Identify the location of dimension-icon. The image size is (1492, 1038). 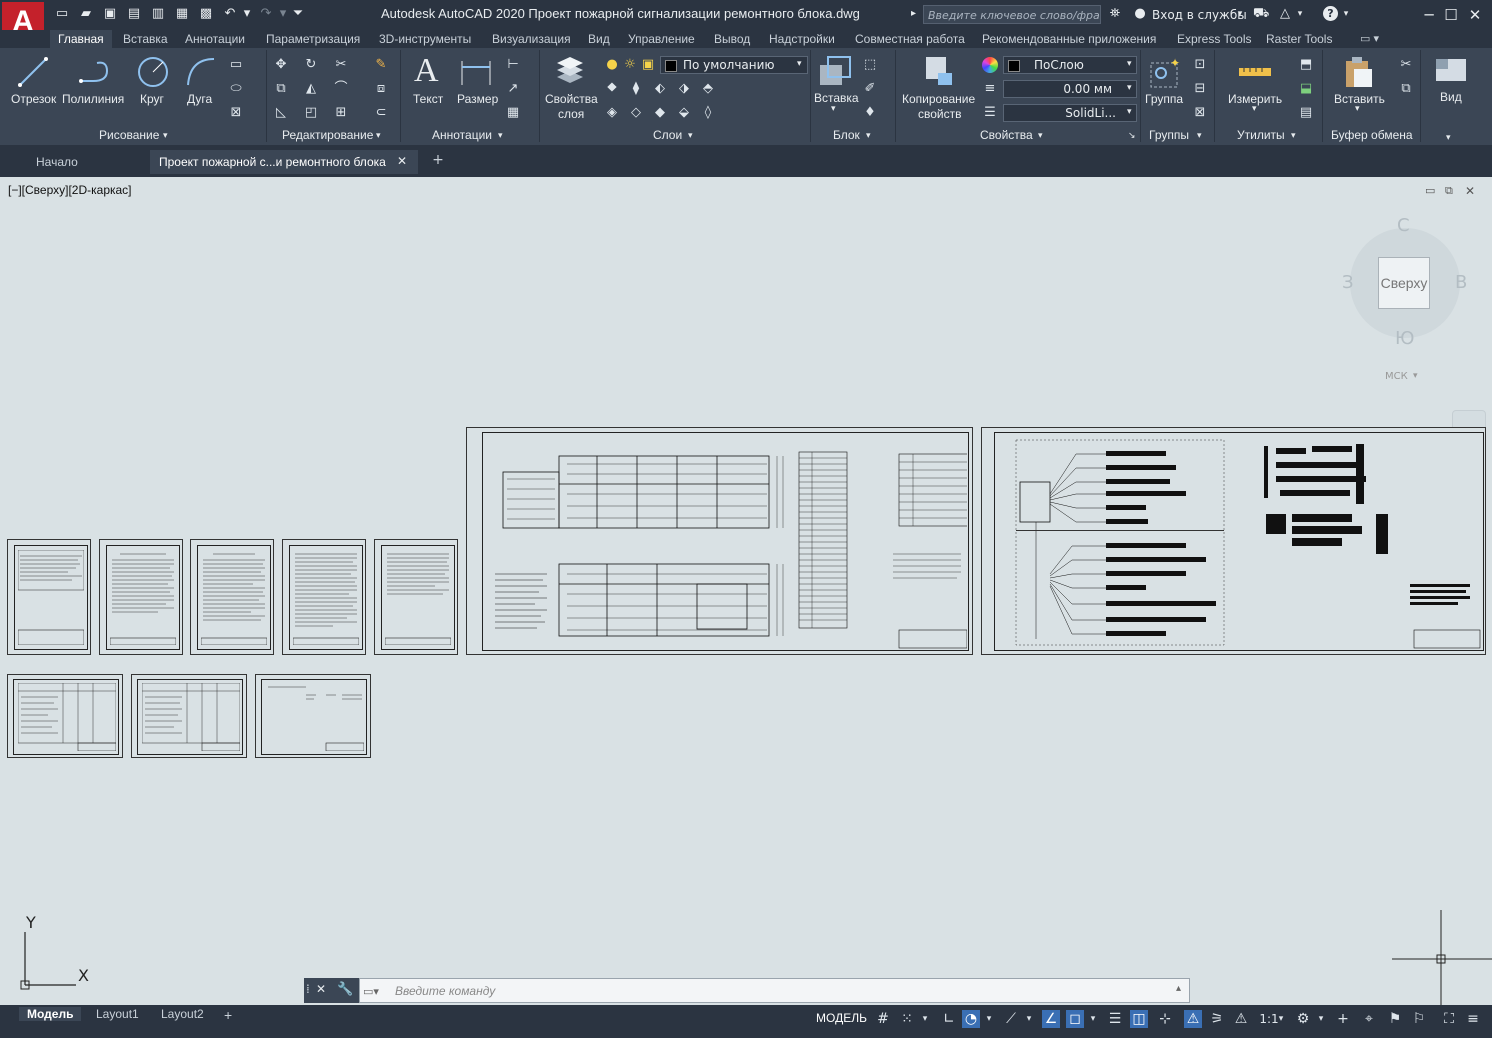
(476, 72).